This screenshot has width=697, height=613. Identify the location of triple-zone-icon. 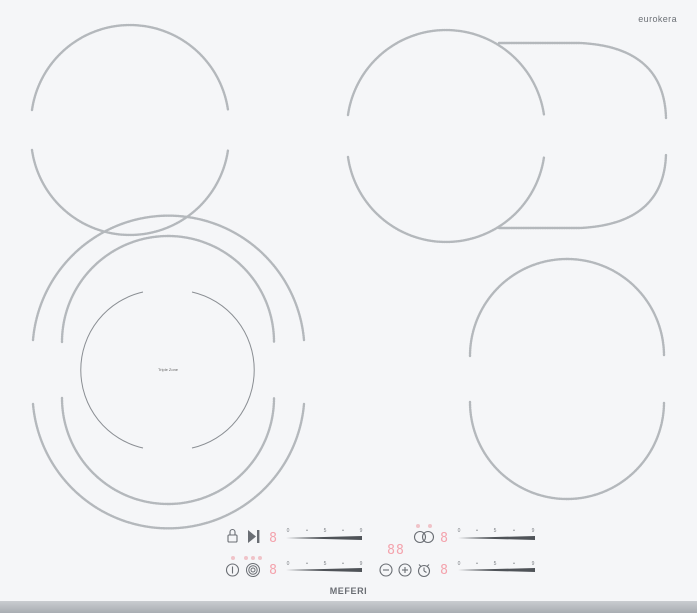
(253, 570).